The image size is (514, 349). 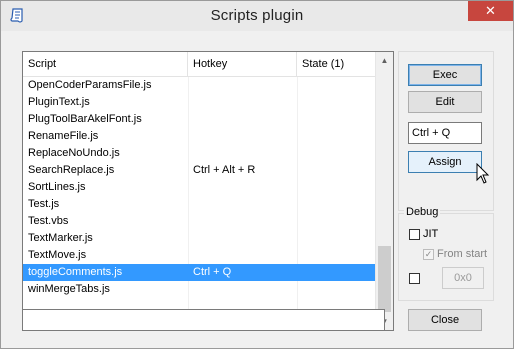 I want to click on script-name-cell: SearchReplace.js, so click(x=71, y=170).